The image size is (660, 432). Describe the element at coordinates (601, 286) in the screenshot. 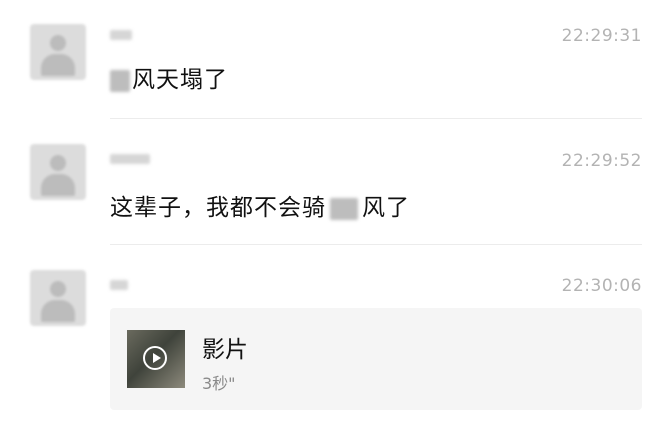

I see `message-timestamp: 22:30:06` at that location.